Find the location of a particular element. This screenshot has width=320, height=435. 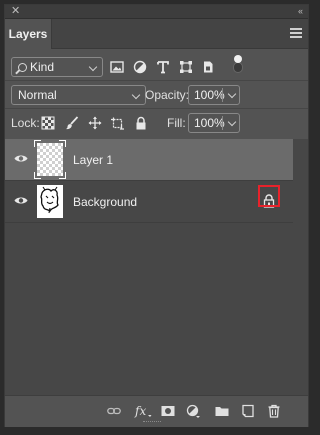

layer-thumbnail is located at coordinates (50, 201).